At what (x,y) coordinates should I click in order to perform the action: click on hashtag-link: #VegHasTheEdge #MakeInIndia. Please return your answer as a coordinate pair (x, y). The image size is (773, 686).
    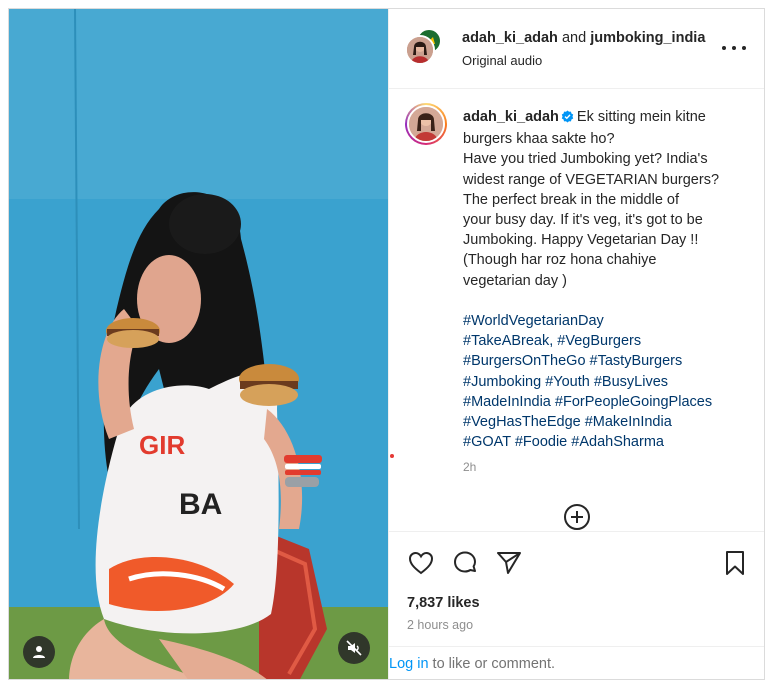
    Looking at the image, I should click on (567, 422).